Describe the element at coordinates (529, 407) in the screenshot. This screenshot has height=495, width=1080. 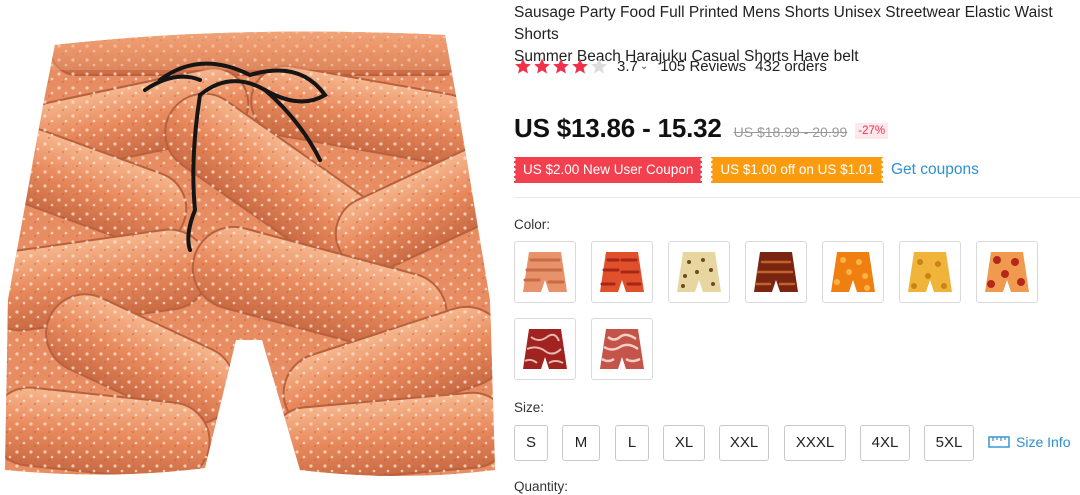
I see `size-label: Size:` at that location.